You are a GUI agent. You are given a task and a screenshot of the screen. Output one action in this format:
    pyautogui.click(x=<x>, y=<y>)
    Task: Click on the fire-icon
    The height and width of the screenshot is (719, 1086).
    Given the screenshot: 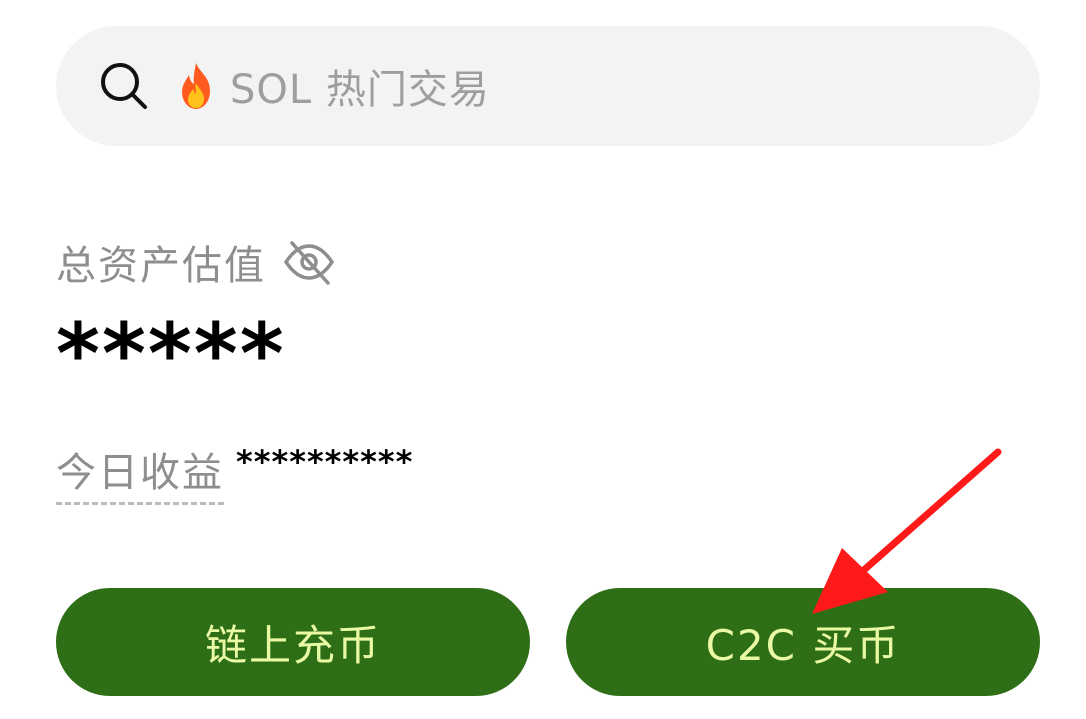 What is the action you would take?
    pyautogui.click(x=196, y=86)
    